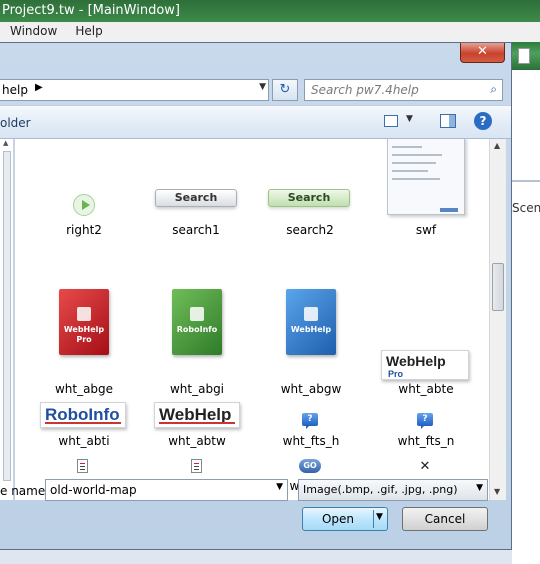 The height and width of the screenshot is (564, 540). What do you see at coordinates (338, 519) in the screenshot?
I see `open-button-label: Open` at bounding box center [338, 519].